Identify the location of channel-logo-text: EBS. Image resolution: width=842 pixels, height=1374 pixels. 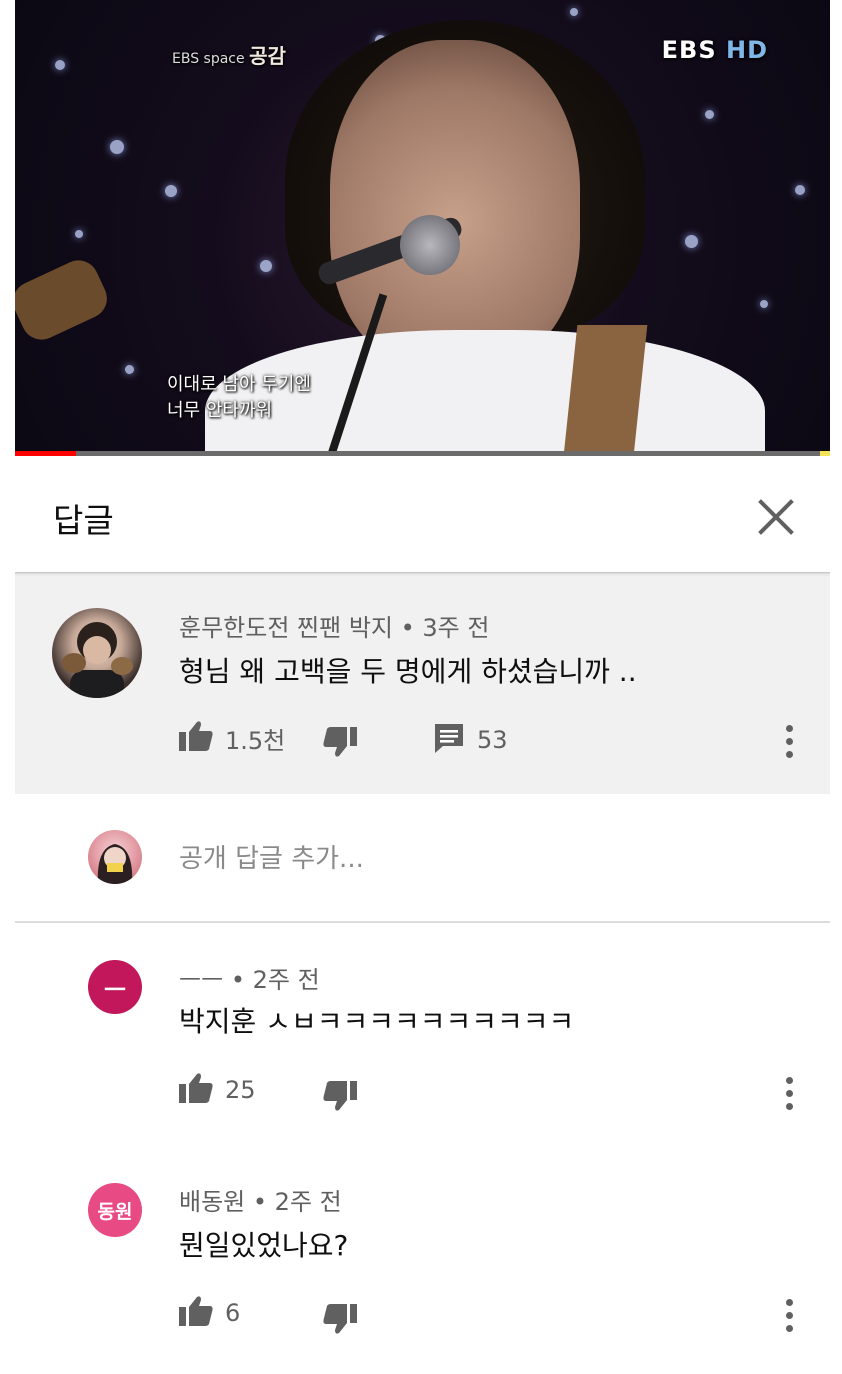
(689, 50).